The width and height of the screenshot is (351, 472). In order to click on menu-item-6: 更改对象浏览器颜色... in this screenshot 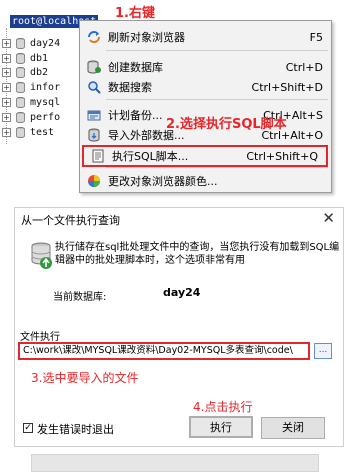, I will do `click(205, 181)`.